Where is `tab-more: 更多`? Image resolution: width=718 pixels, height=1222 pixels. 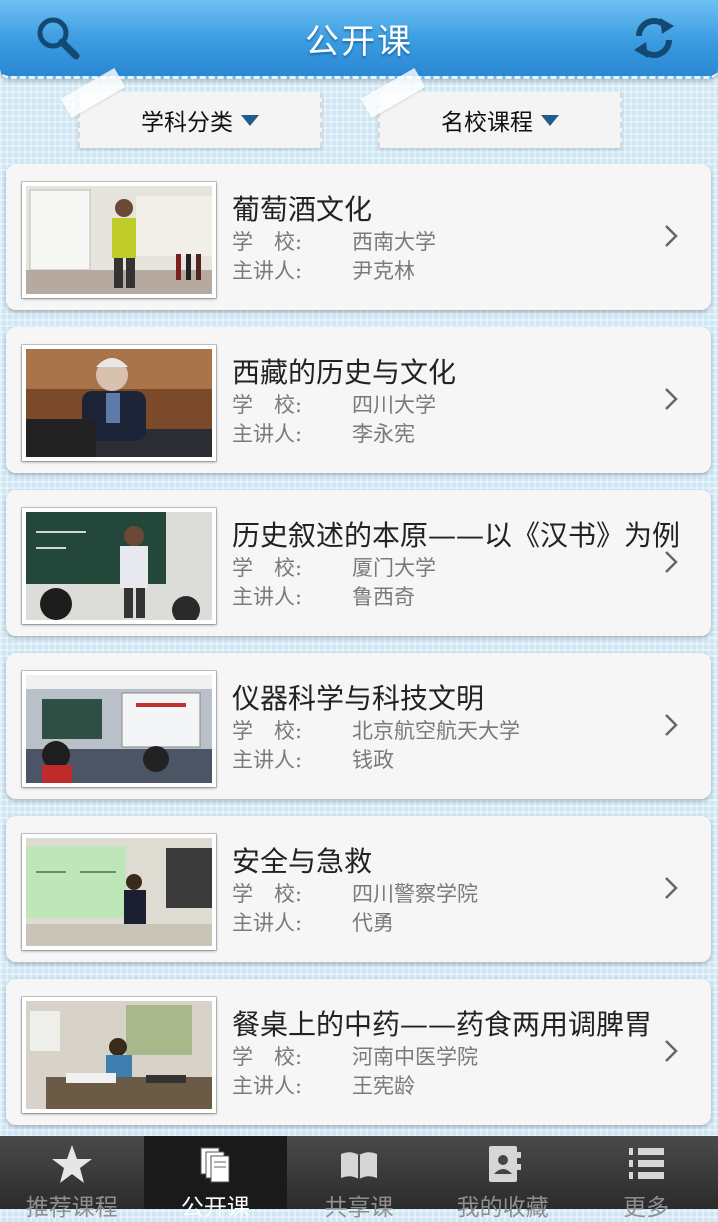 tab-more: 更多 is located at coordinates (646, 1178).